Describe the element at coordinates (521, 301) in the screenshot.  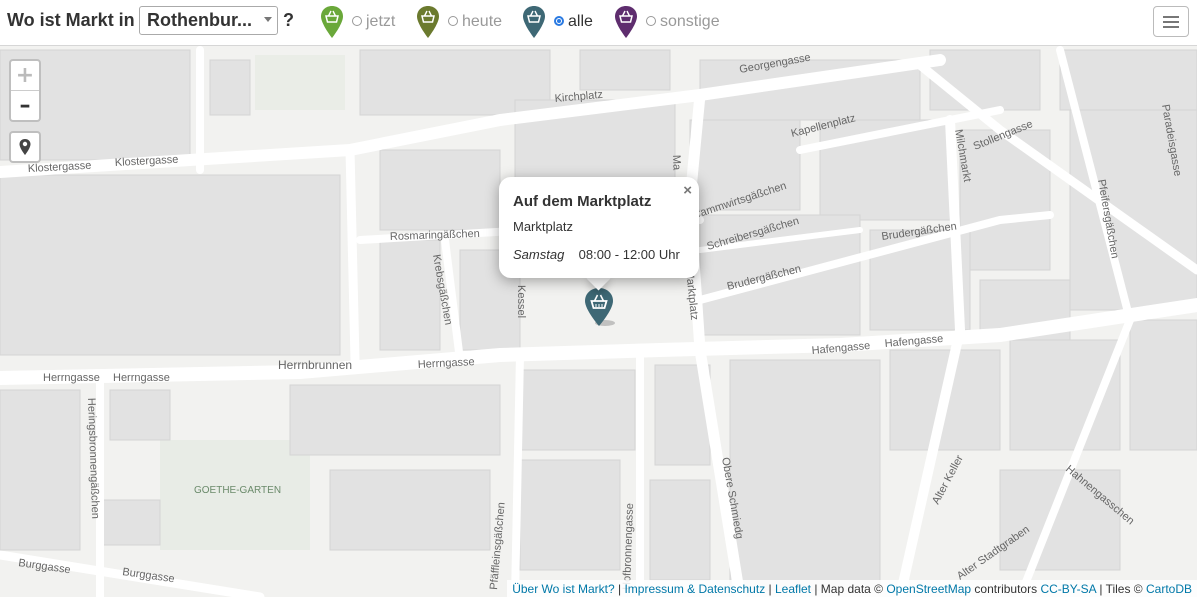
I see `street-label: Kessel` at that location.